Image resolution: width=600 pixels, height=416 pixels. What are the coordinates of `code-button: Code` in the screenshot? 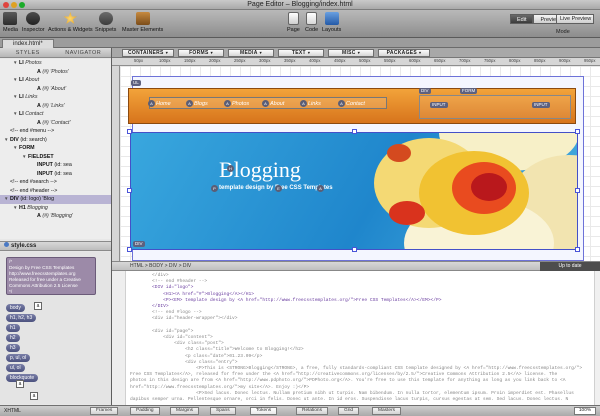 It's located at (311, 22).